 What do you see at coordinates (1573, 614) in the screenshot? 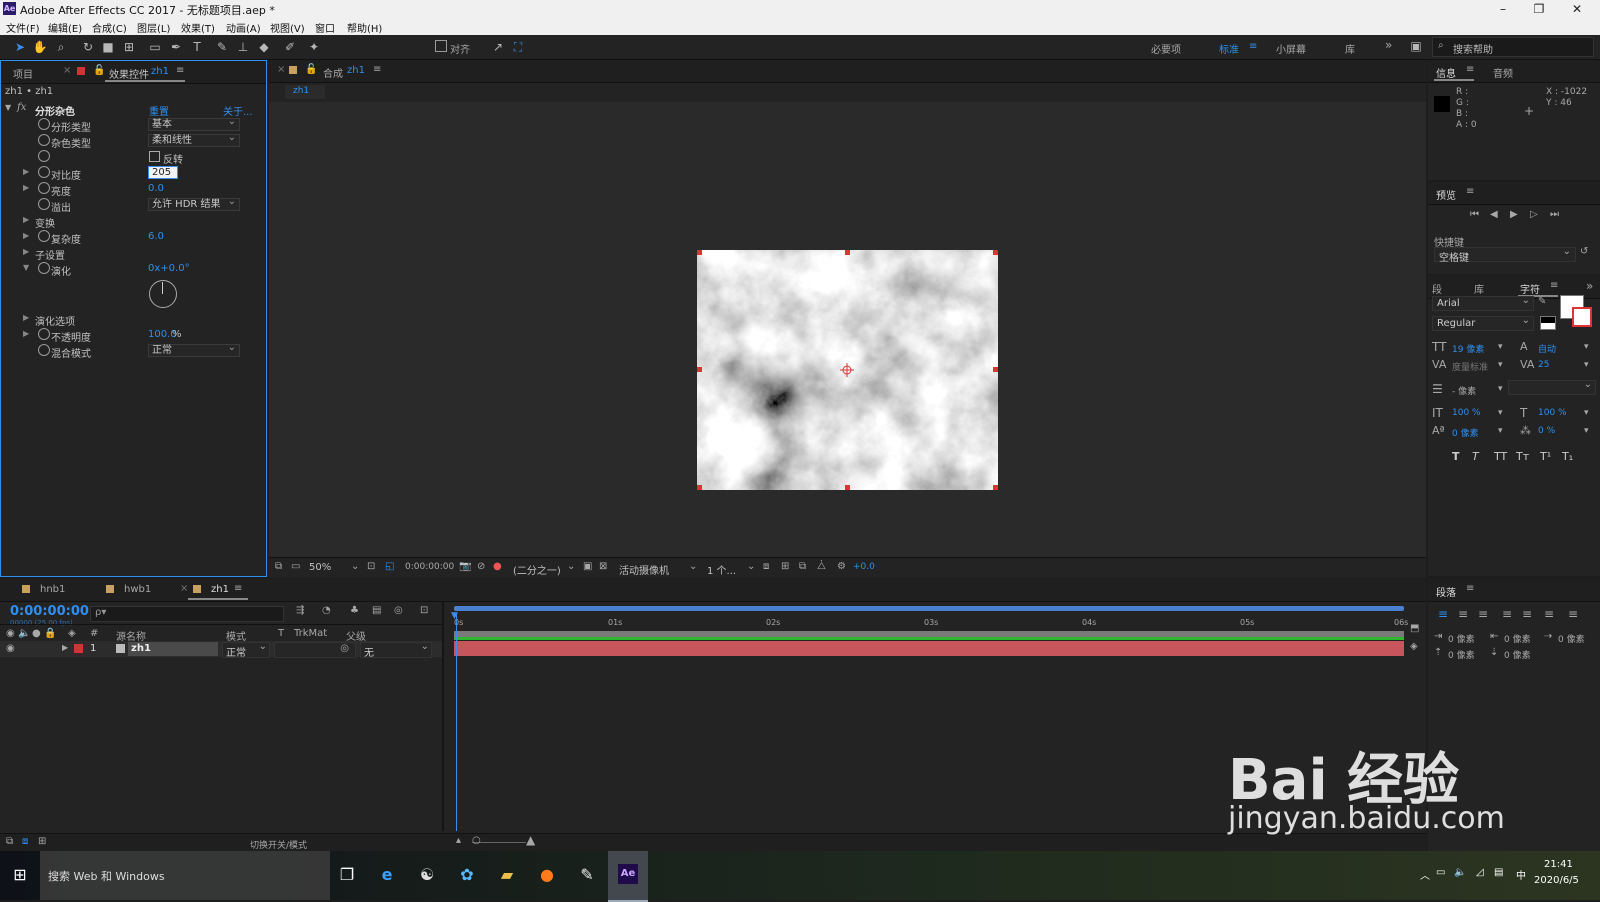
I see `justify-all-icon: ≡` at bounding box center [1573, 614].